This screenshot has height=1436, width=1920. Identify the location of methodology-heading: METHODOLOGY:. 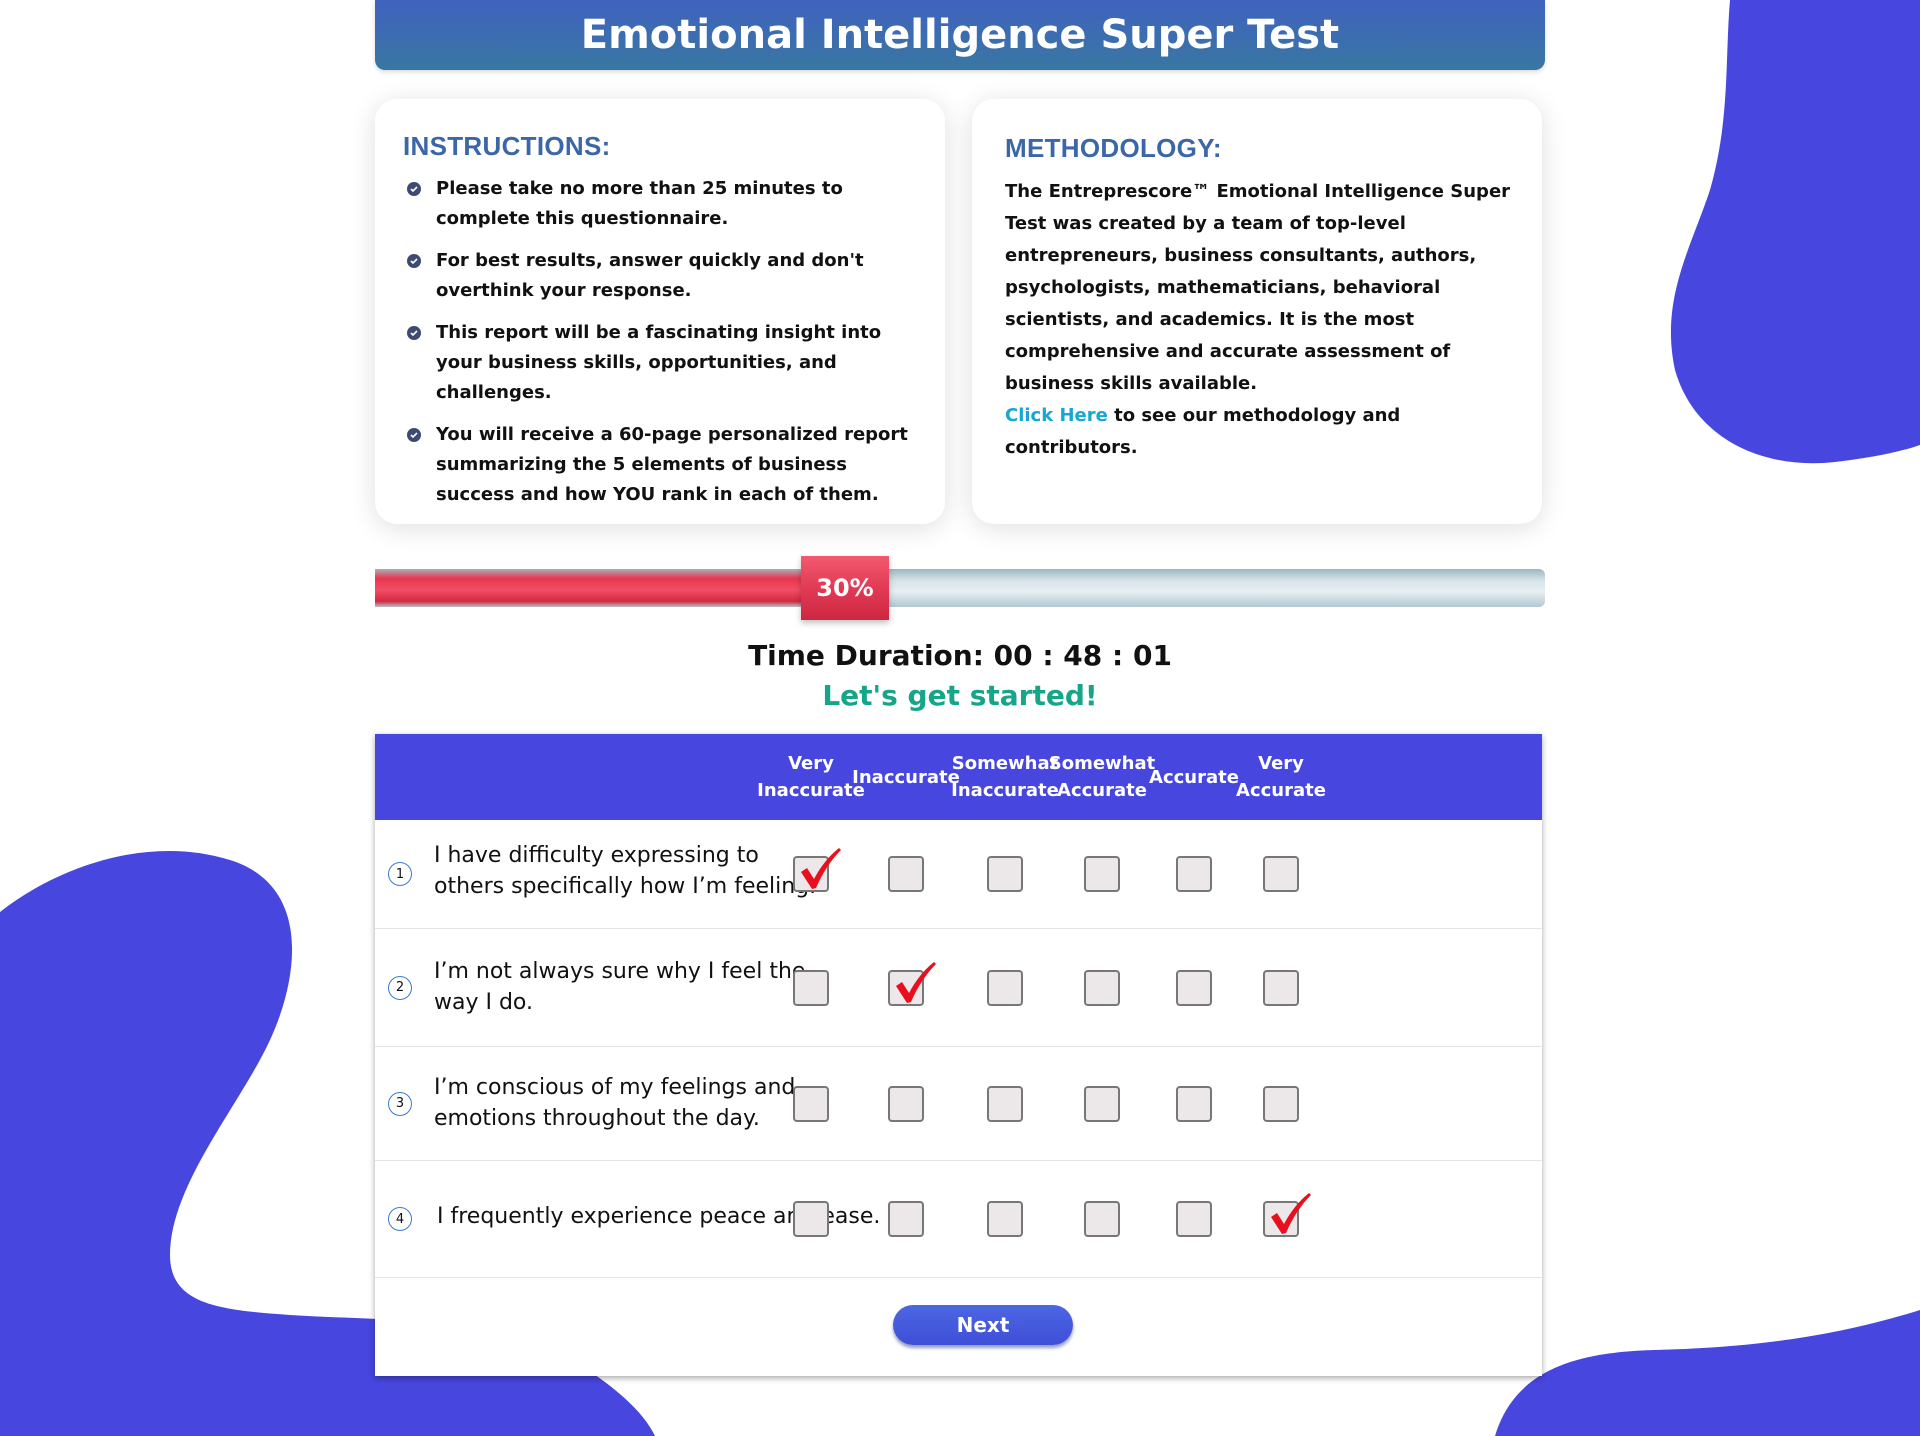
(1113, 148).